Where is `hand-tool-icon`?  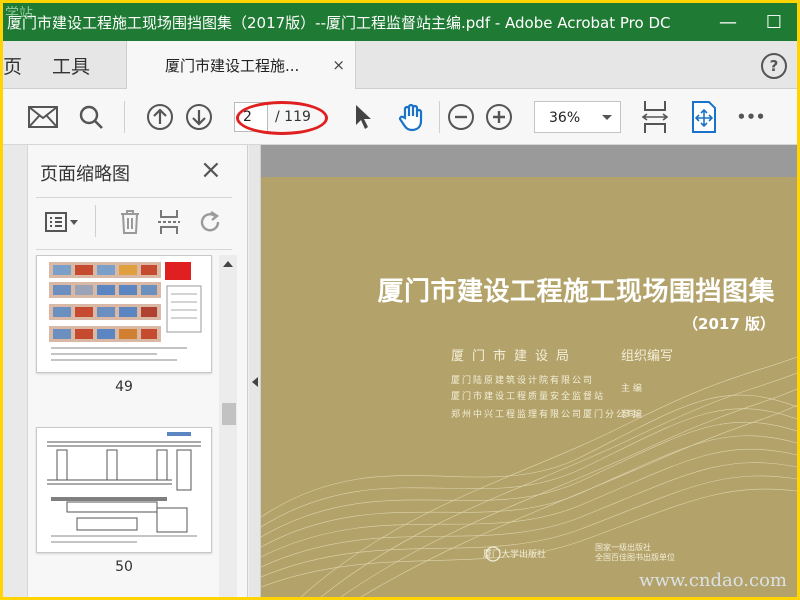
hand-tool-icon is located at coordinates (411, 117).